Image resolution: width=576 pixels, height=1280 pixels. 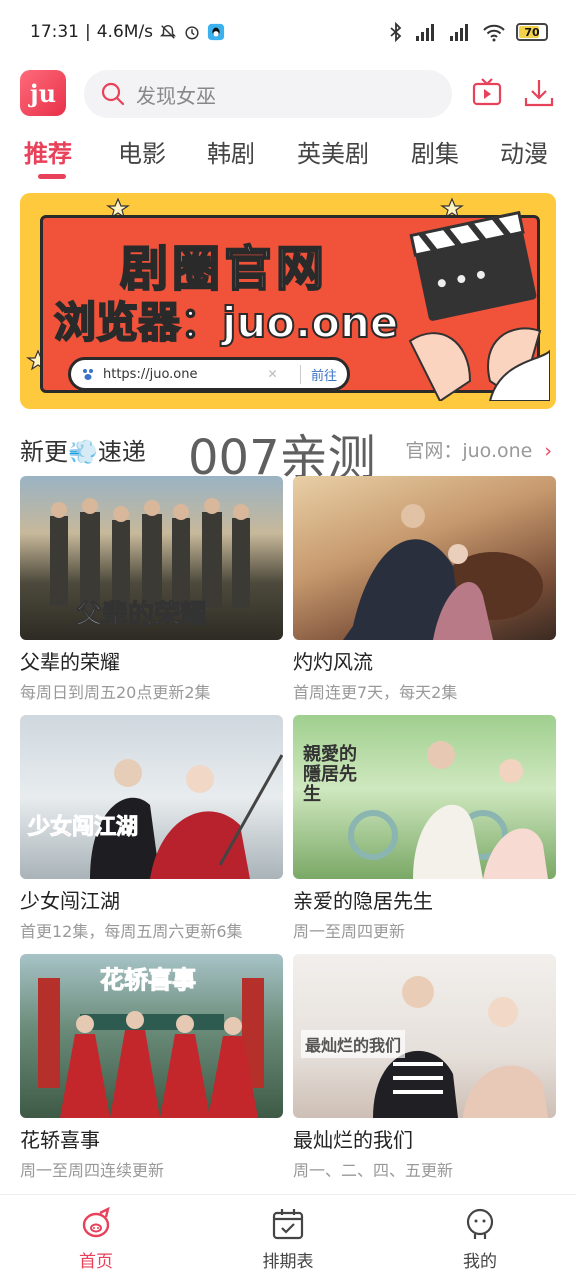 I want to click on poster-thumb: 花轿喜事, so click(x=151, y=1036).